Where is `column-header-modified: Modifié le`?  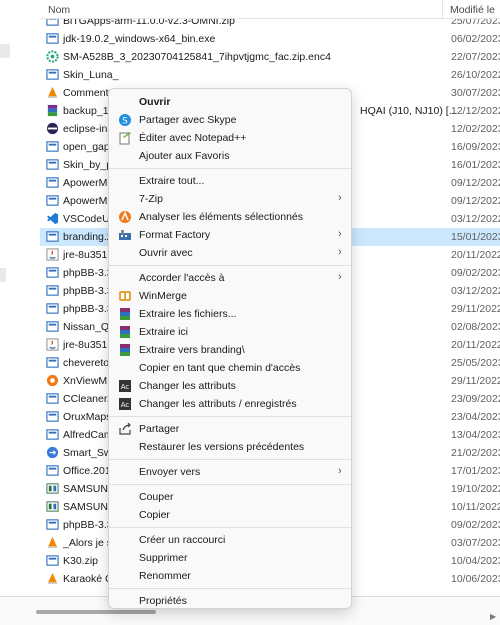
column-header-modified: Modifié le is located at coordinates (472, 10).